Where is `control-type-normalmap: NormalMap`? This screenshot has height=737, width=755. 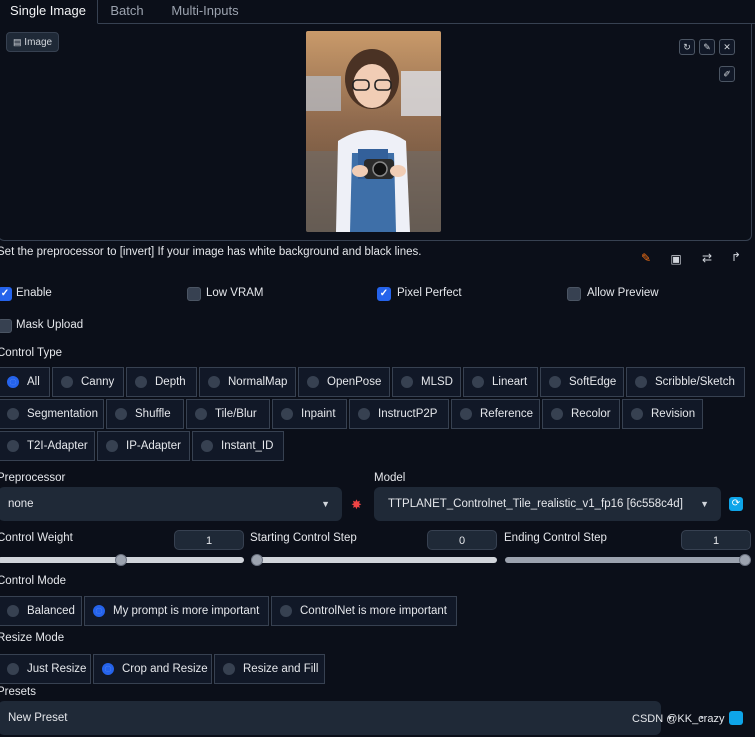
control-type-normalmap: NormalMap is located at coordinates (247, 382).